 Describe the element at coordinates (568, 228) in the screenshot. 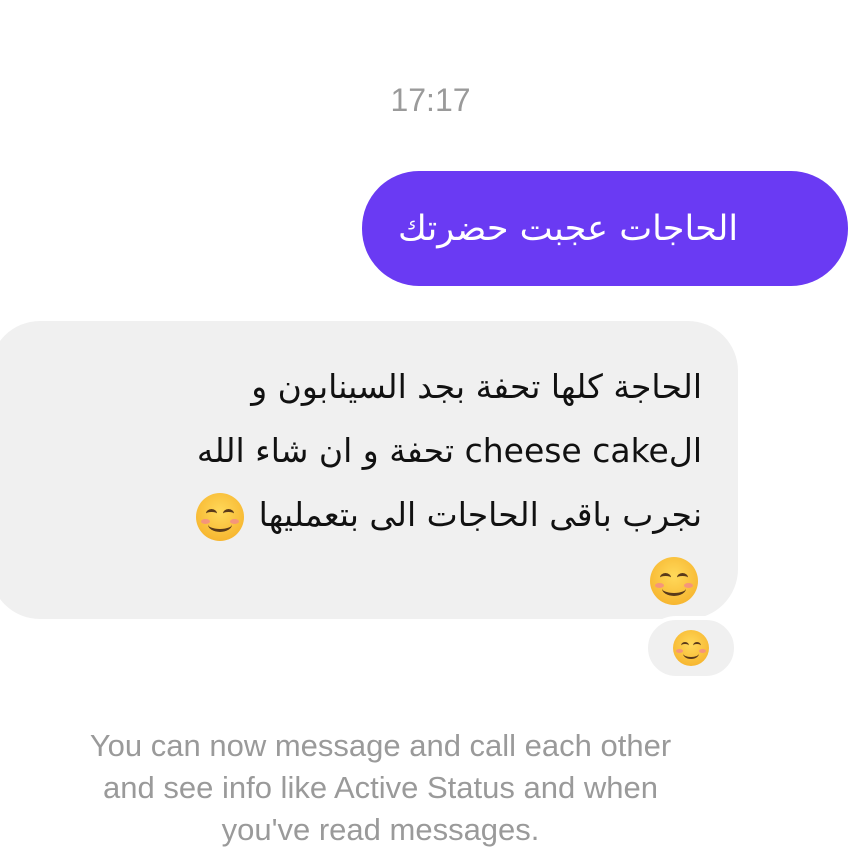

I see `sent-message-text: الحاجات عجبت حضرتك` at that location.